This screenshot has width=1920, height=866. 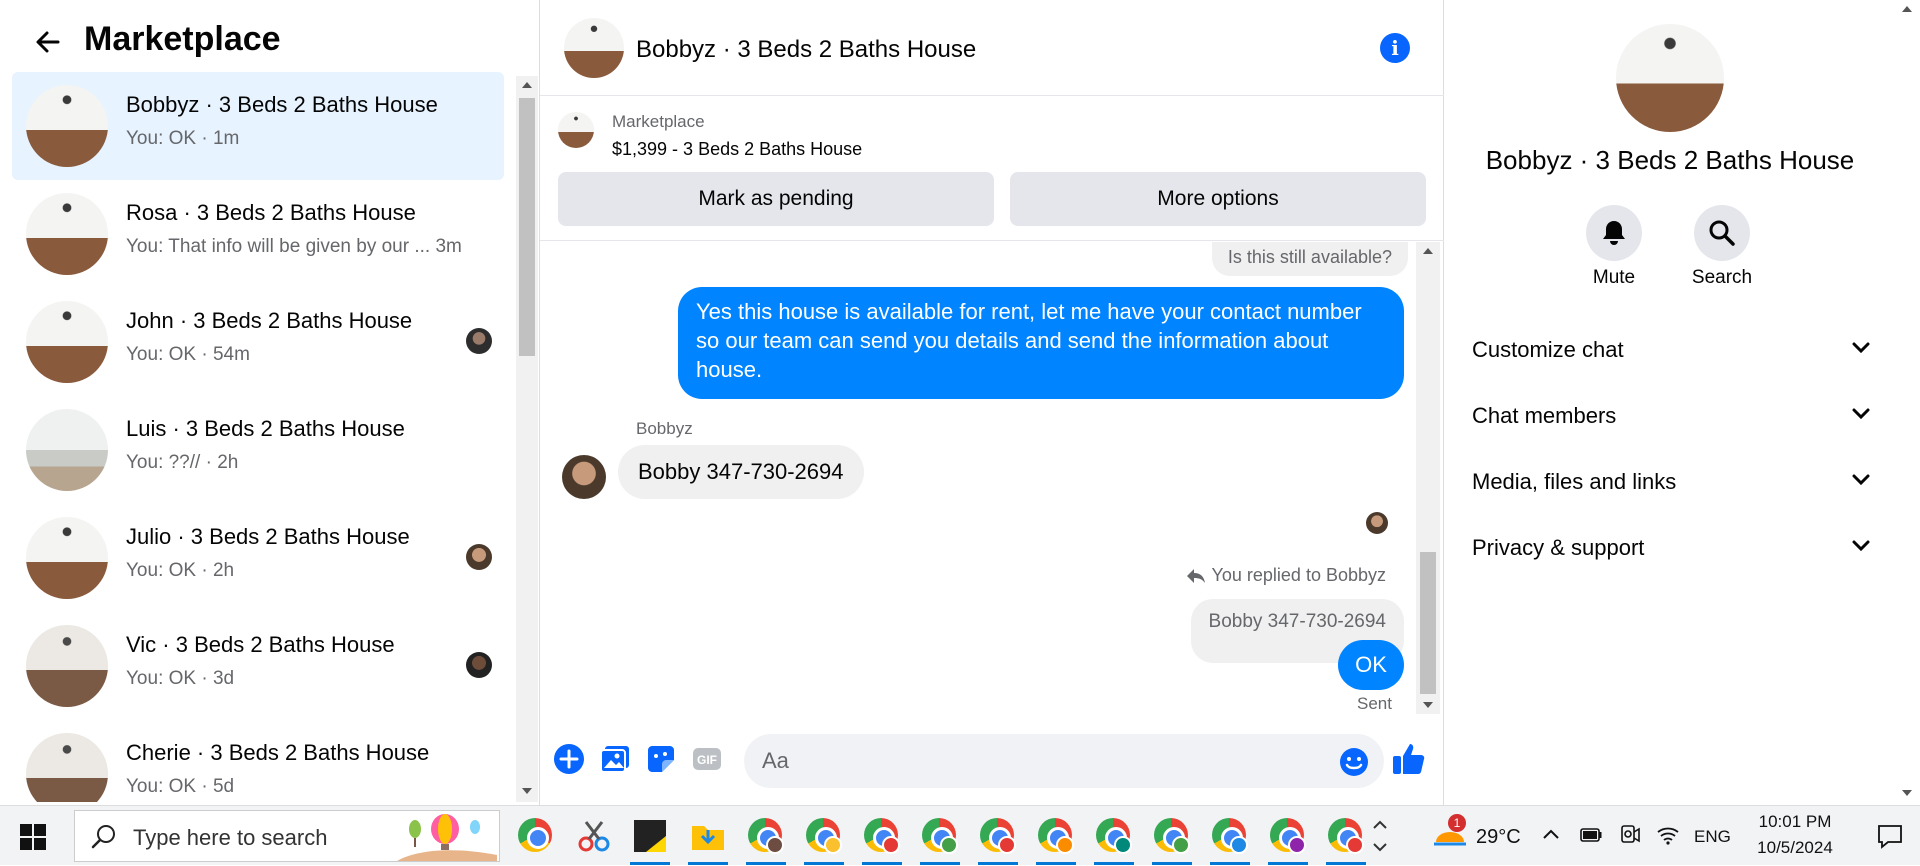 I want to click on battery-icon, so click(x=1591, y=835).